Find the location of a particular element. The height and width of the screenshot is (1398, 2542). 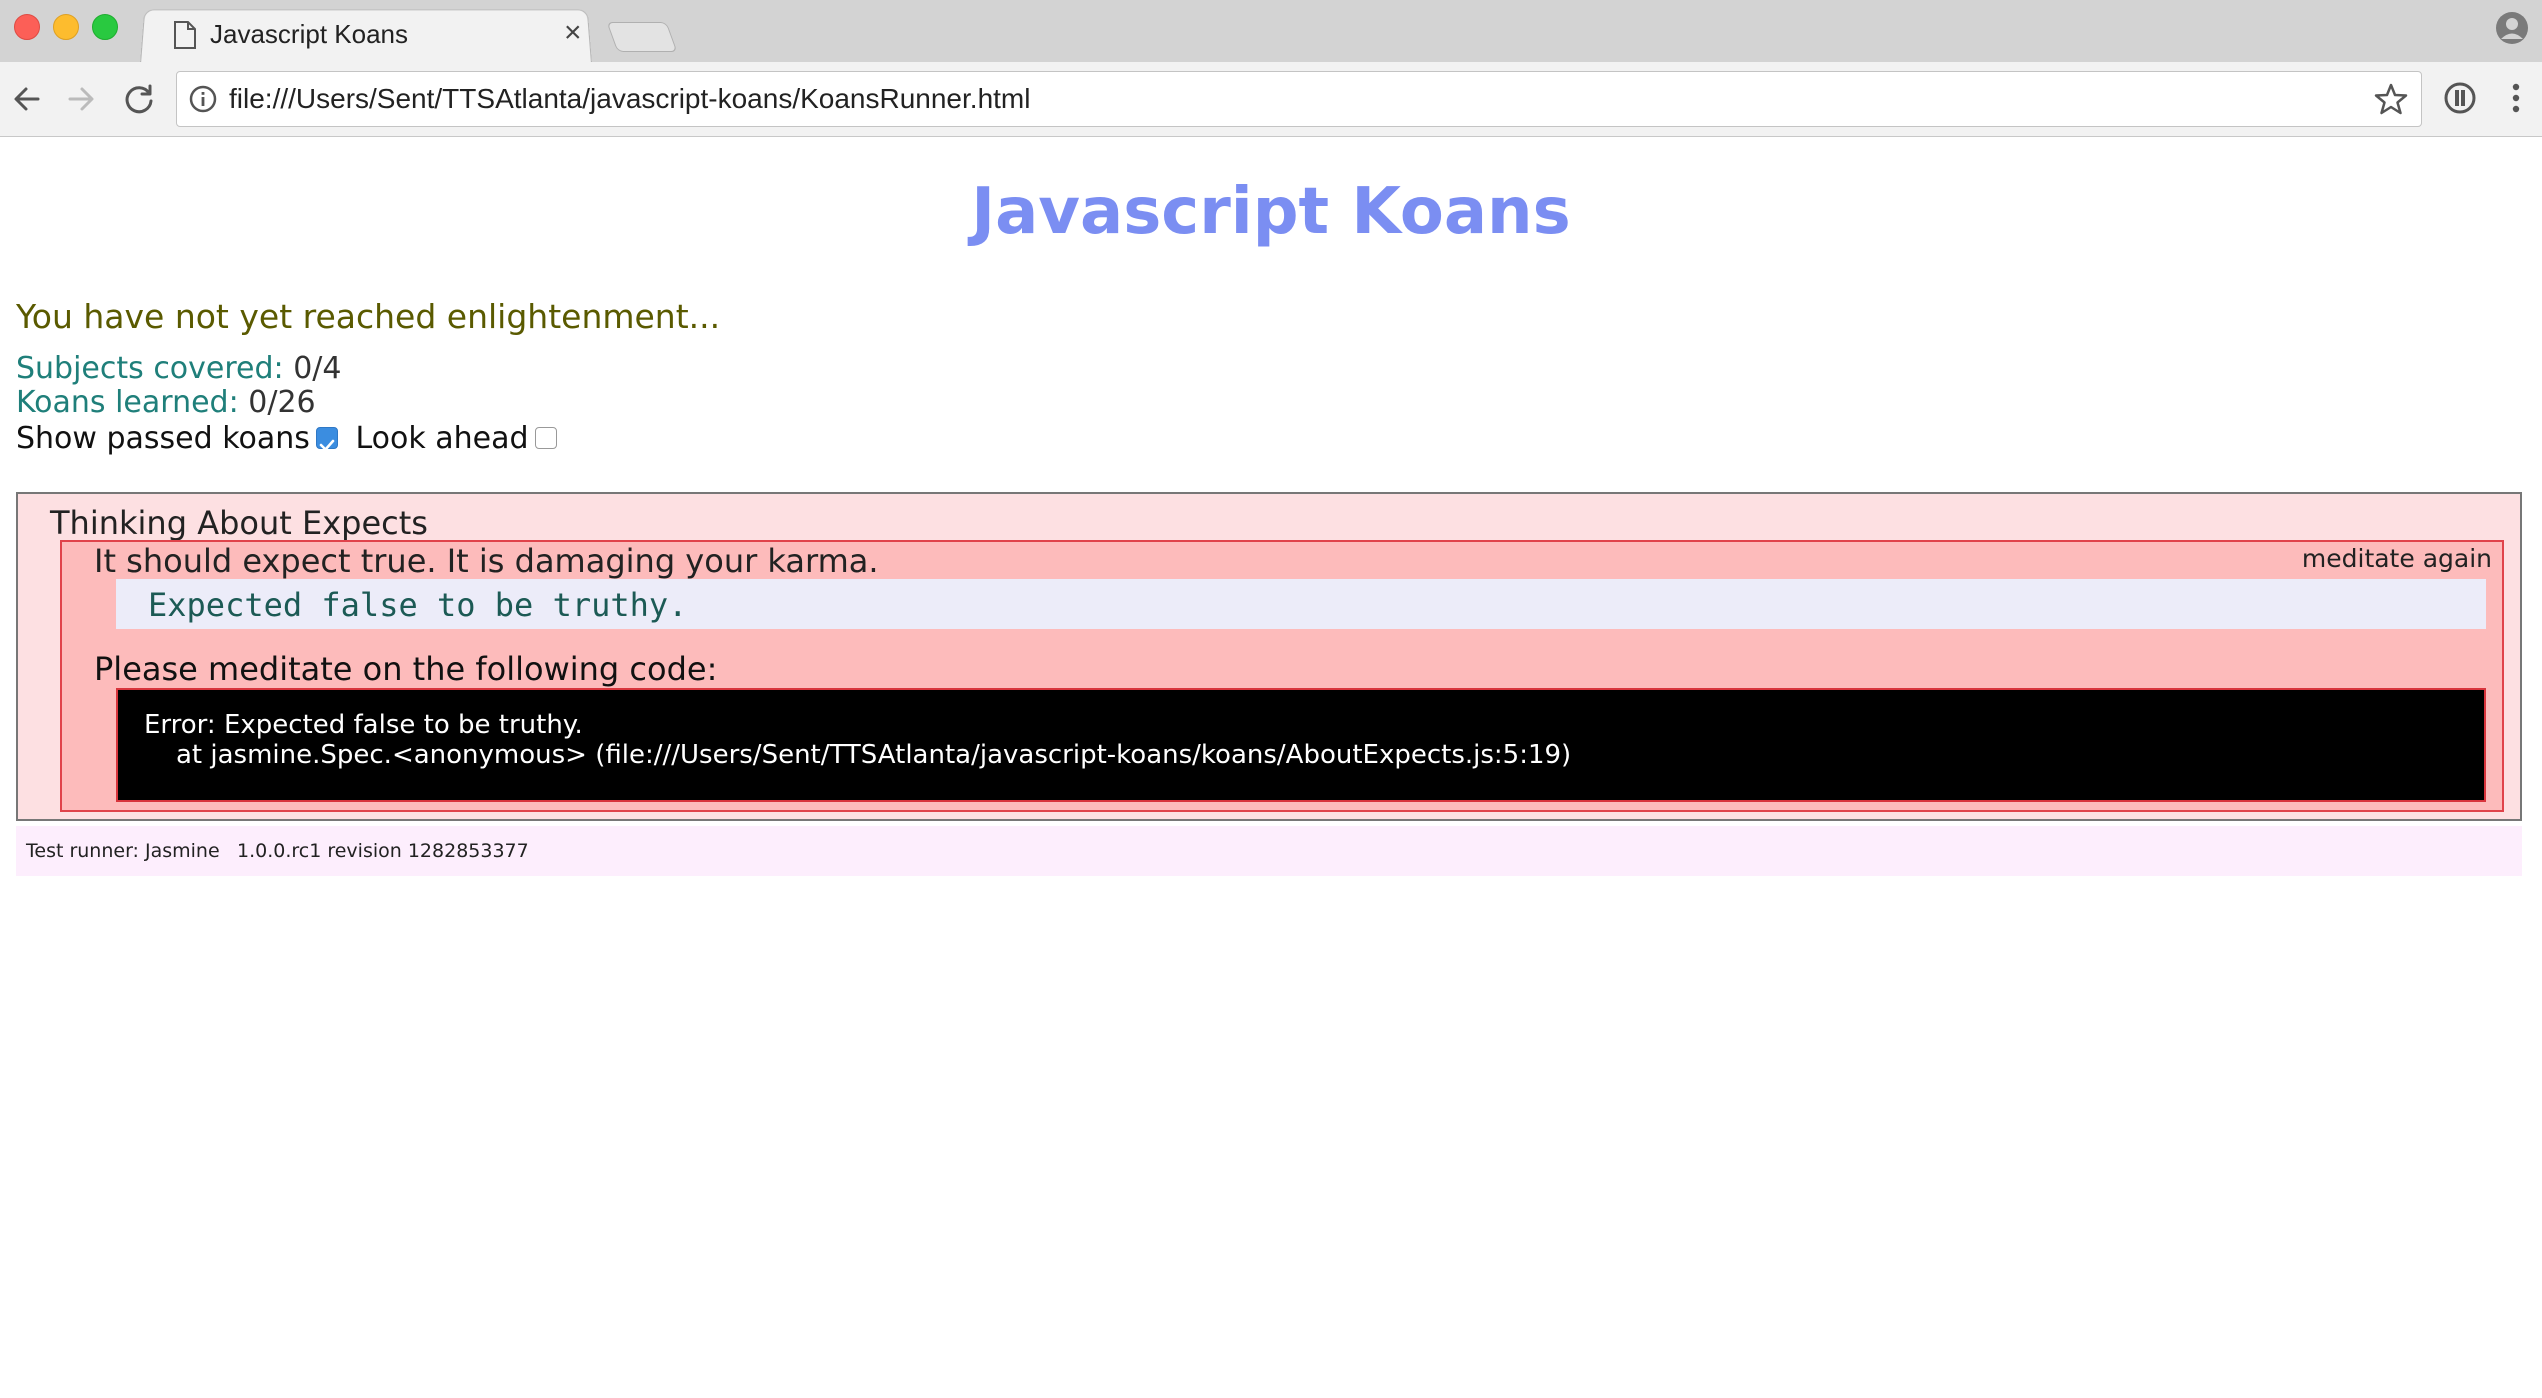

koans-learned-label: Koans learned: is located at coordinates (127, 402).